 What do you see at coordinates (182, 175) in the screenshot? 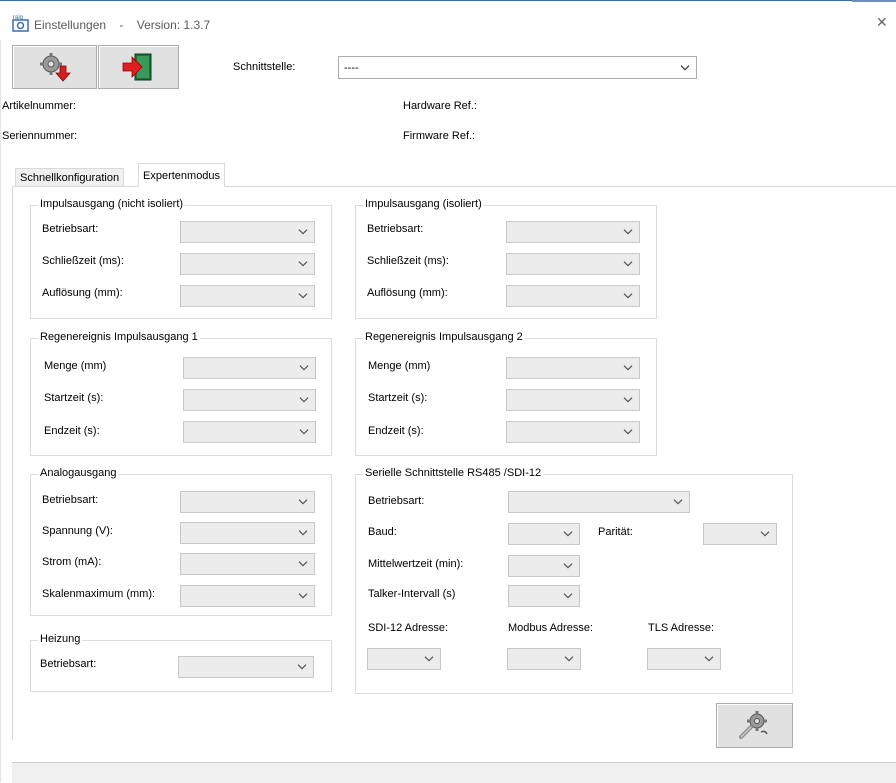
I see `tab-expertenmodus: Expertenmodus` at bounding box center [182, 175].